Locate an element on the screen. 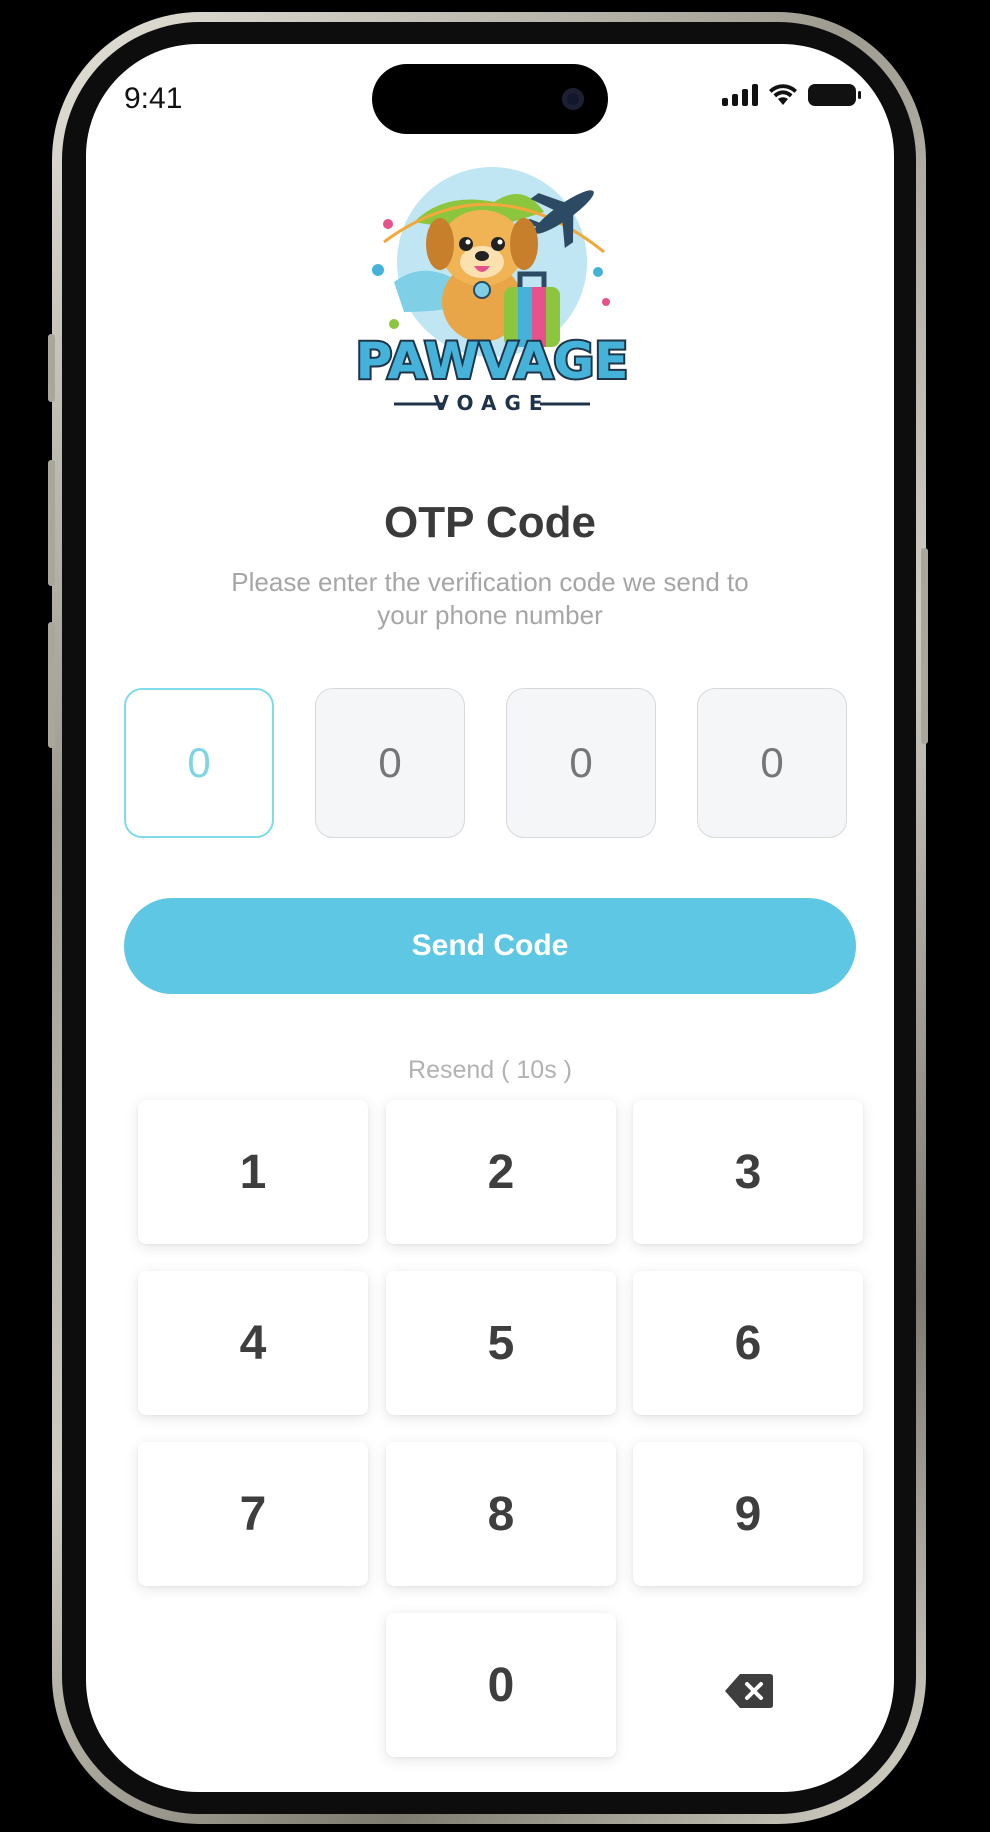 Image resolution: width=990 pixels, height=1832 pixels. svg-text: VOAGE is located at coordinates (491, 401).